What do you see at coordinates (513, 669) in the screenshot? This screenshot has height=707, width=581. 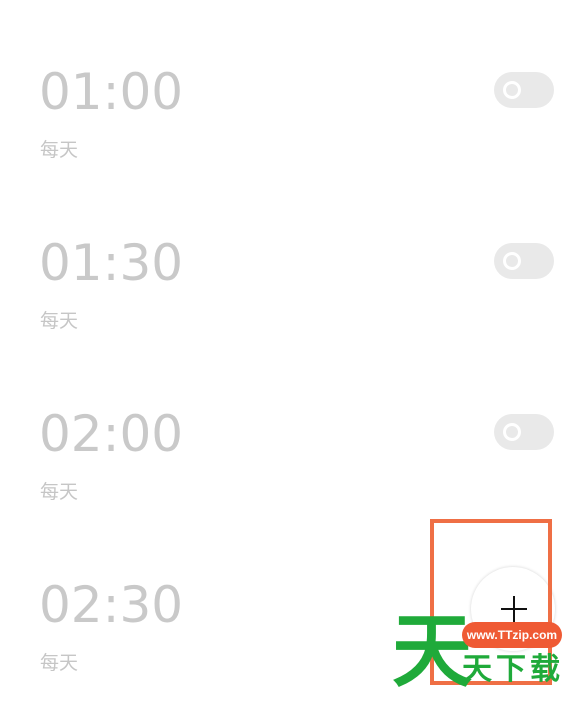 I see `watermark-text: 天下载` at bounding box center [513, 669].